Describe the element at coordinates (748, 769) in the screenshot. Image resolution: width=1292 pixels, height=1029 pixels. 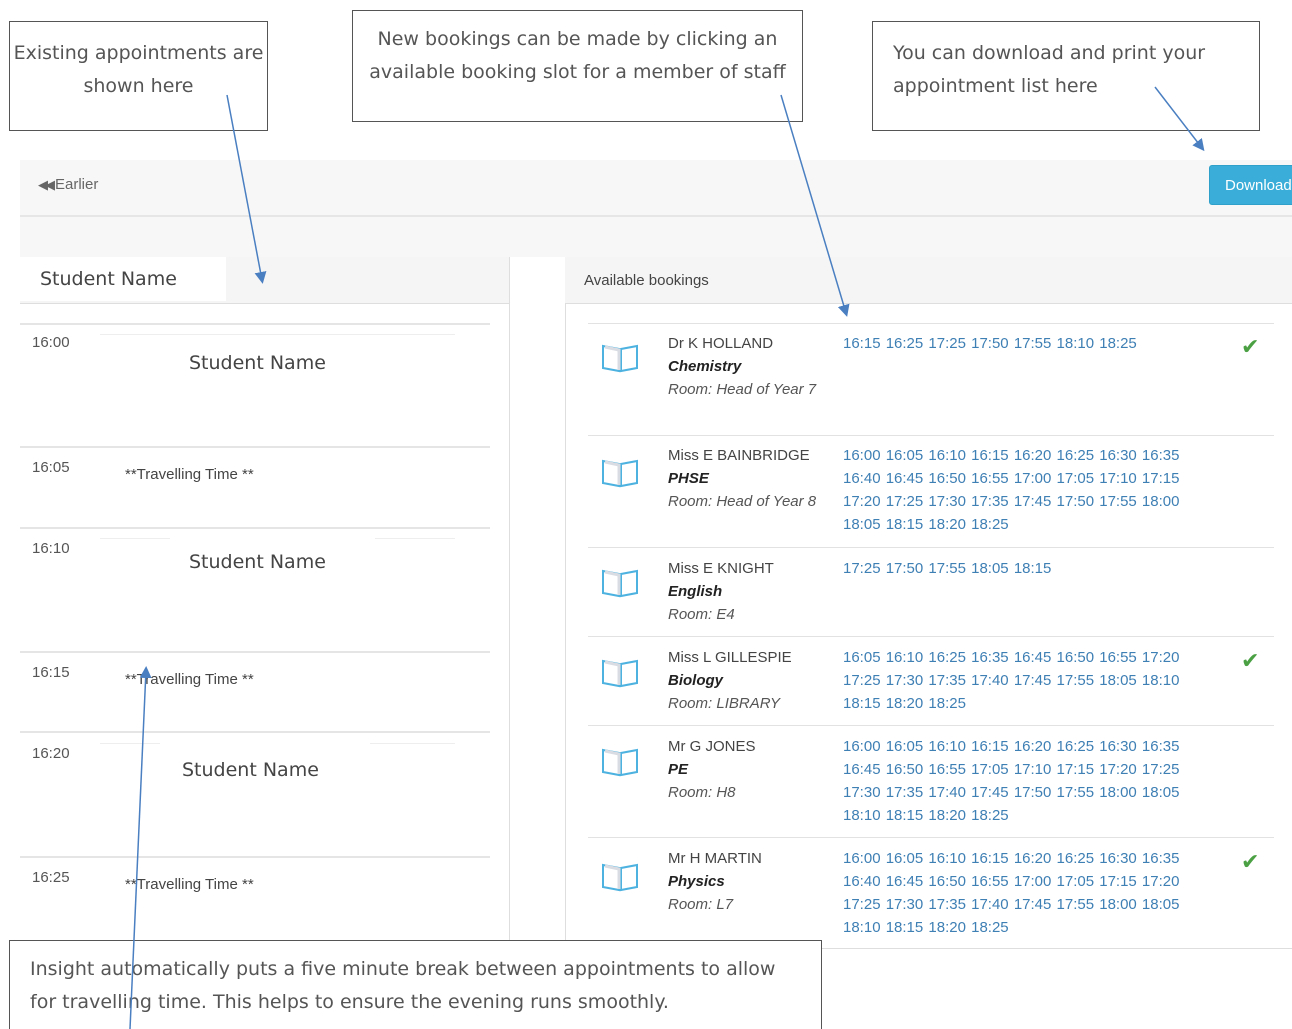
I see `teacher-info: Mr G JONES PE Room: H8` at that location.